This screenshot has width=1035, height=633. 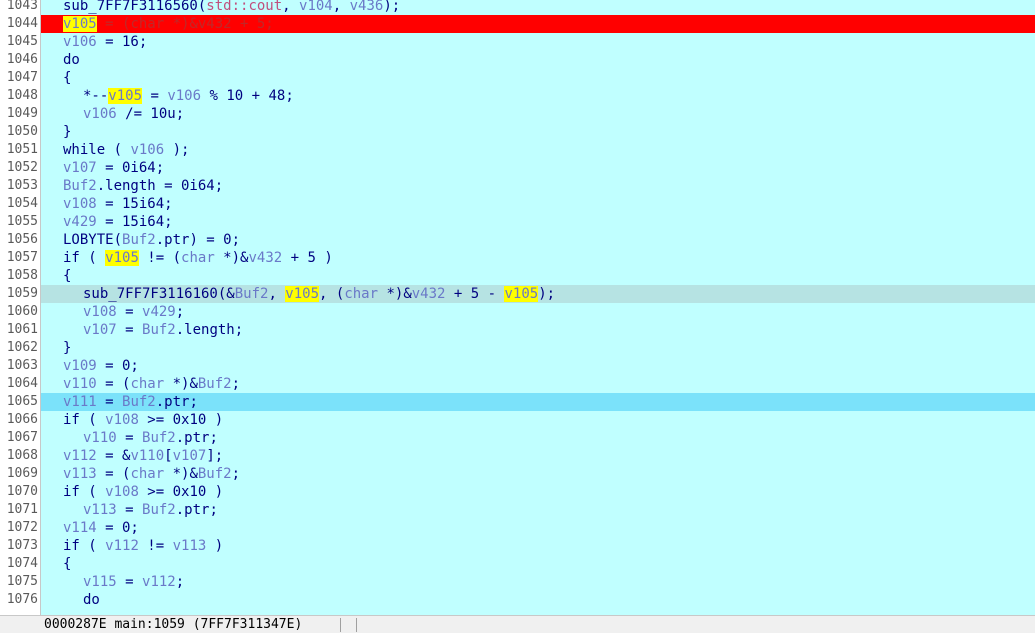 What do you see at coordinates (538, 114) in the screenshot?
I see `code-line: v106 /= 10u;` at bounding box center [538, 114].